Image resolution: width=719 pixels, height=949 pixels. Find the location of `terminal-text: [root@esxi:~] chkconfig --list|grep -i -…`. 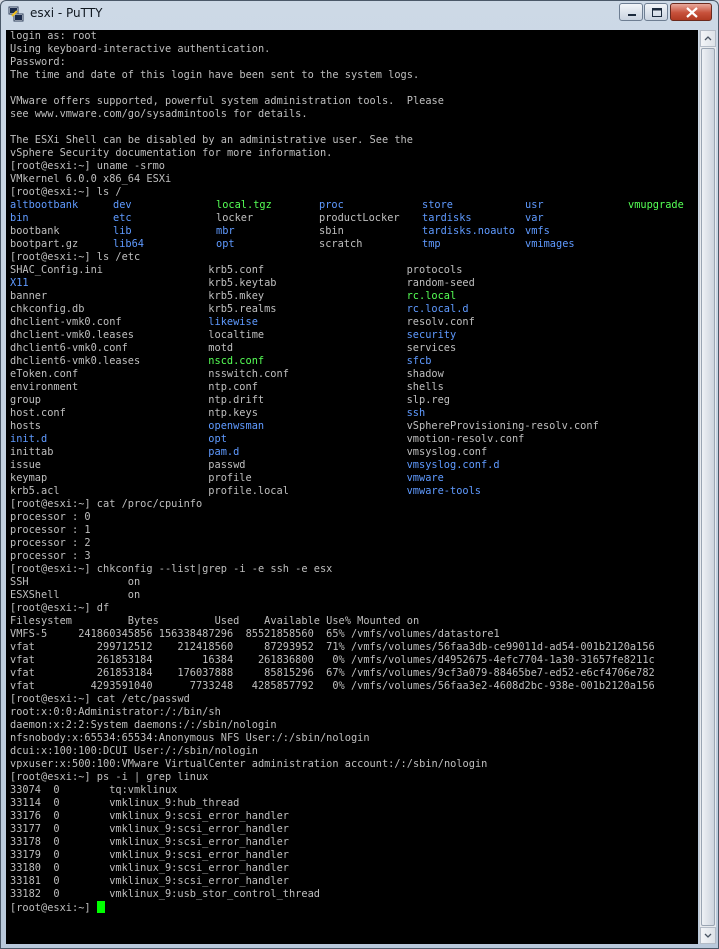

terminal-text: [root@esxi:~] chkconfig --list|grep -i -… is located at coordinates (171, 569).